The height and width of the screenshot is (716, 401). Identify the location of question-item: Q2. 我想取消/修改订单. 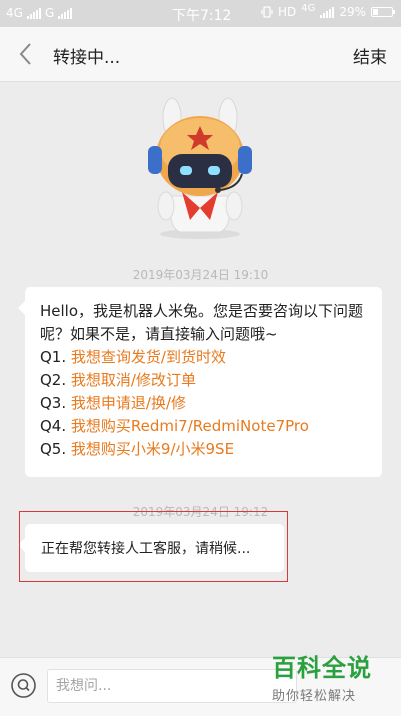
(204, 380).